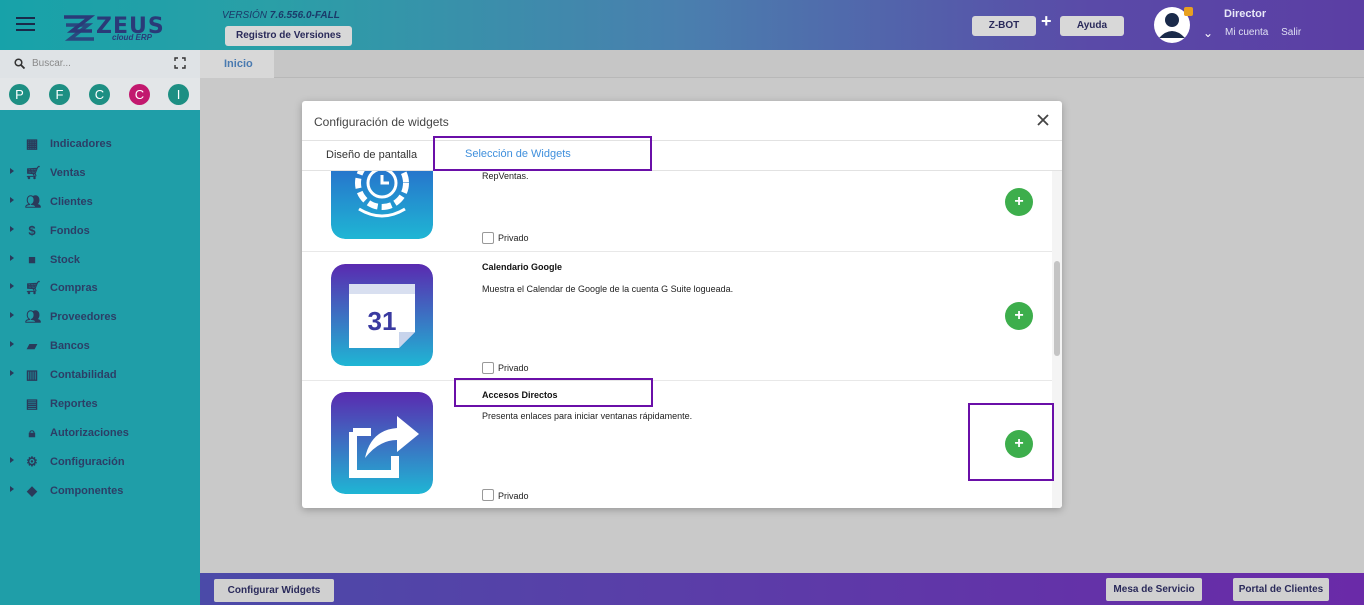 Image resolution: width=1364 pixels, height=605 pixels. What do you see at coordinates (288, 36) in the screenshot?
I see `versions-button: Registro de Versiones` at bounding box center [288, 36].